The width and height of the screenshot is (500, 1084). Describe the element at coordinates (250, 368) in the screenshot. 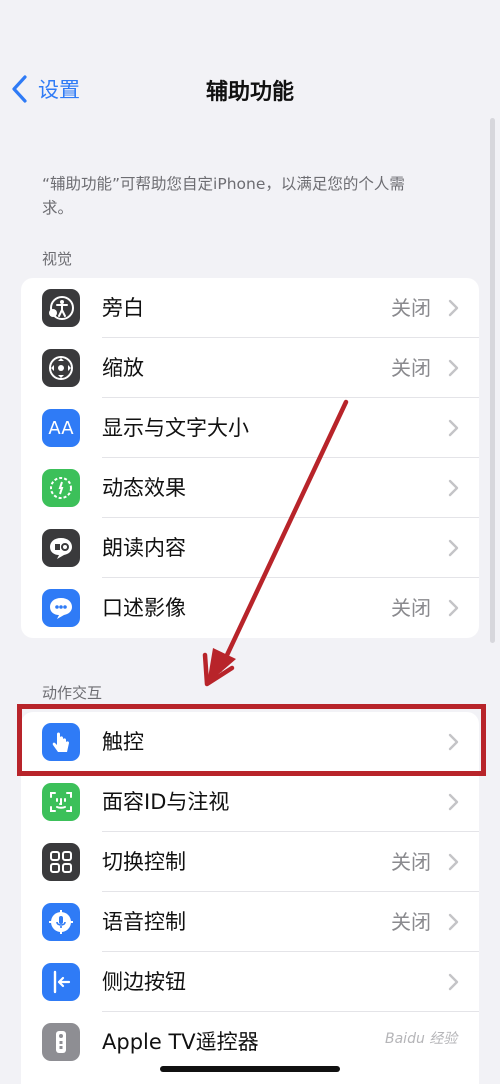

I see `row-zoom: 缩放 关闭` at that location.